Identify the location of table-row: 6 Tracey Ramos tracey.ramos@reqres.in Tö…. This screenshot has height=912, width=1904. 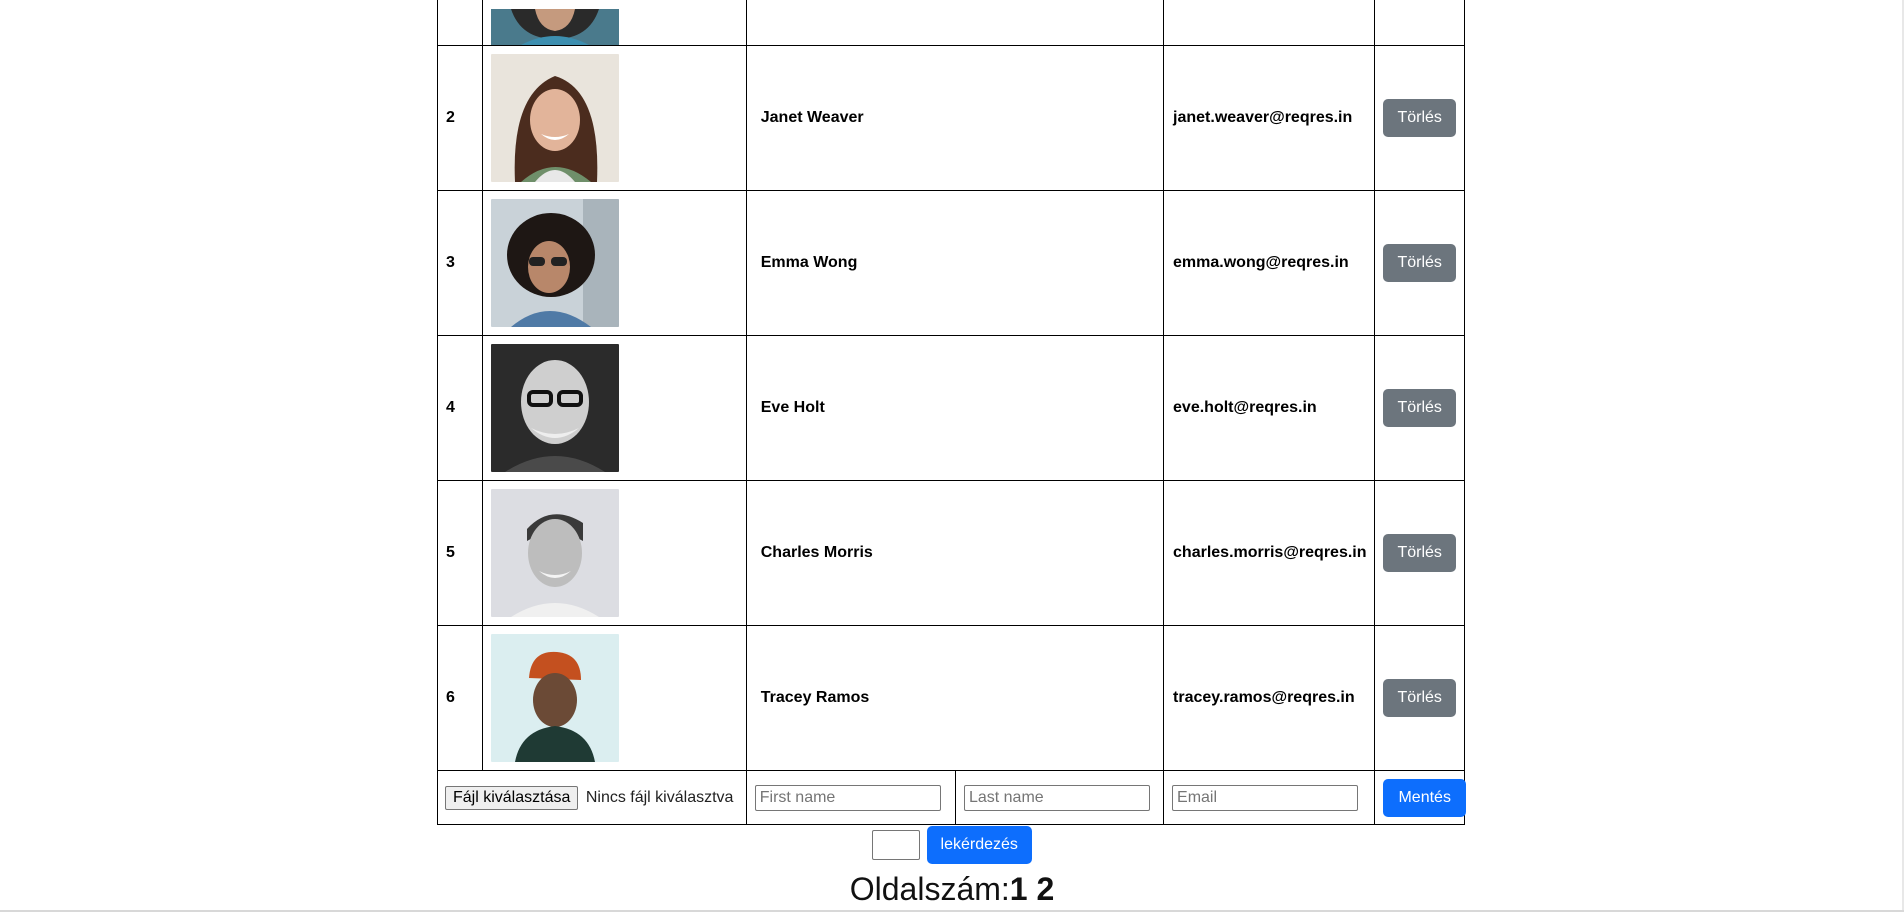
(951, 698).